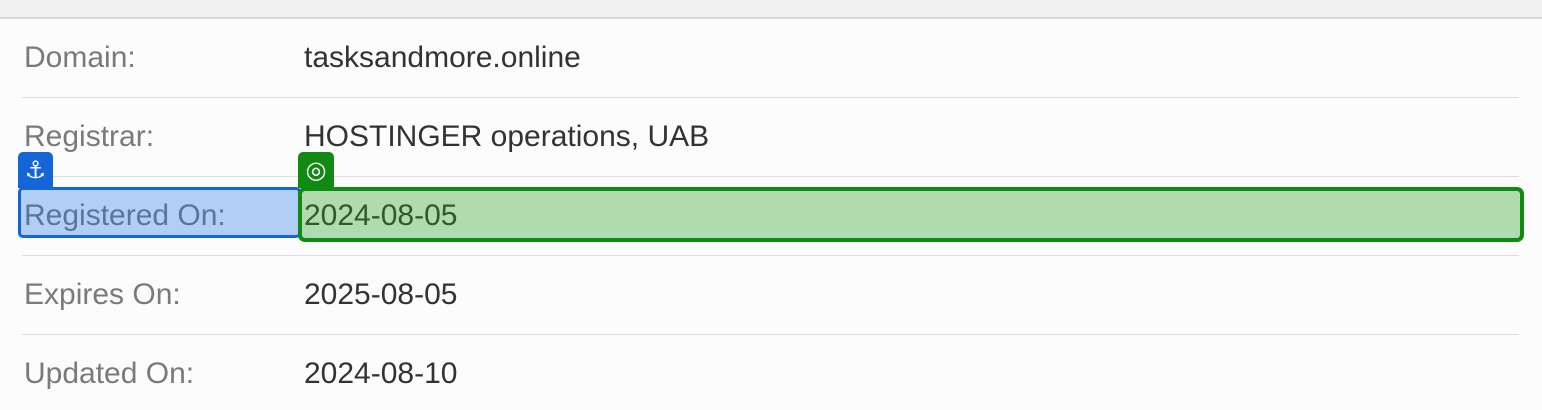 The width and height of the screenshot is (1542, 410). What do you see at coordinates (316, 170) in the screenshot?
I see `target-icon: ◎` at bounding box center [316, 170].